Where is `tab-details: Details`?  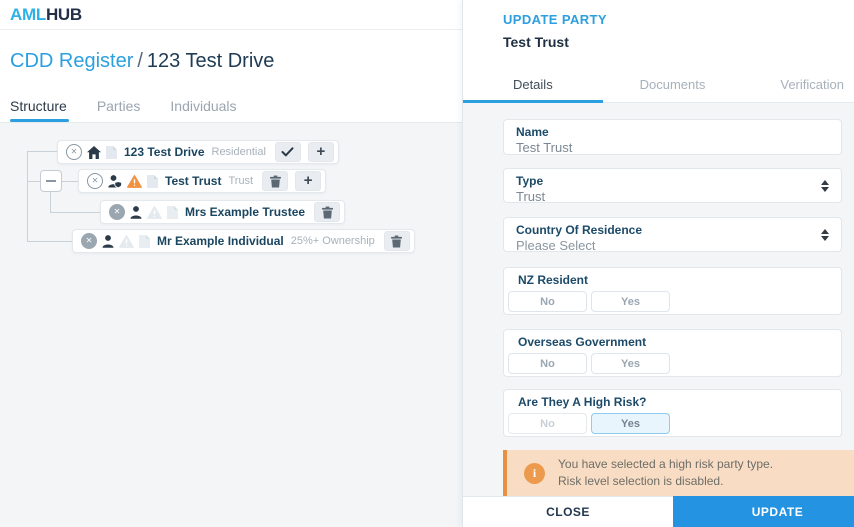
tab-details: Details is located at coordinates (533, 85).